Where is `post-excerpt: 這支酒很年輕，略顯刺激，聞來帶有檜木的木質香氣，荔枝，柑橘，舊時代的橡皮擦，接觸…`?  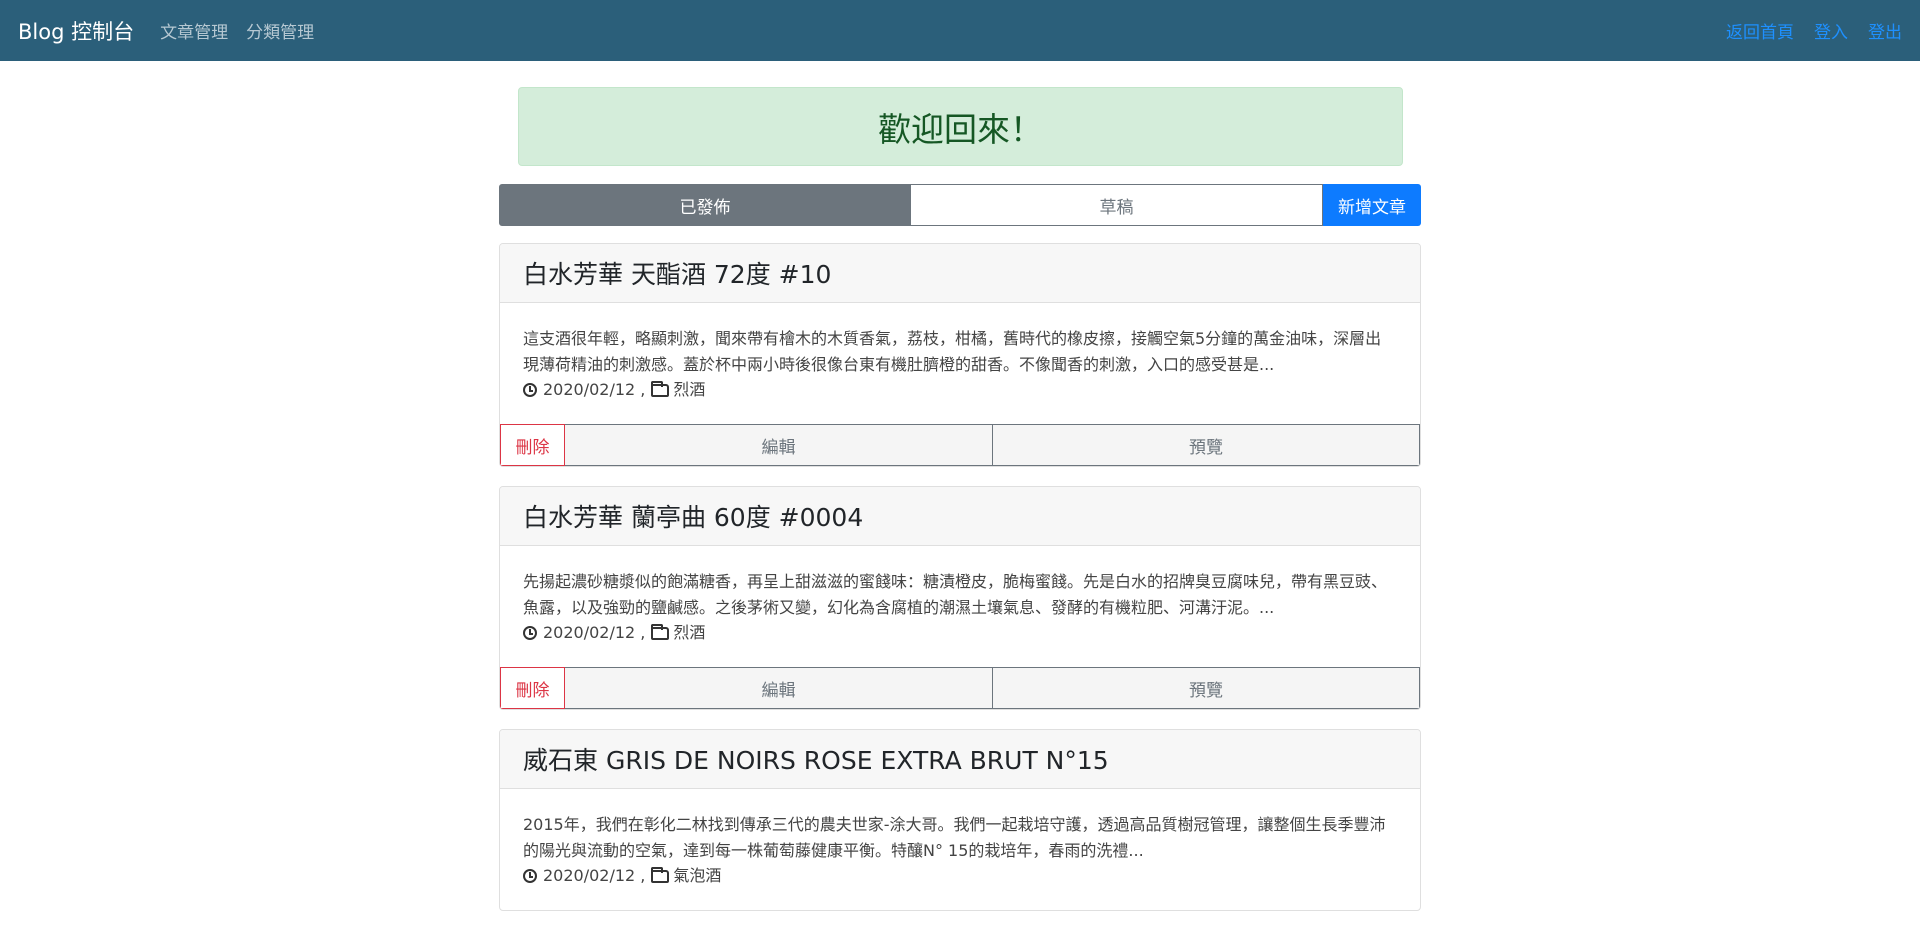 post-excerpt: 這支酒很年輕，略顯刺激，聞來帶有檜木的木質香氣，荔枝，柑橘，舊時代的橡皮擦，接觸… is located at coordinates (952, 351).